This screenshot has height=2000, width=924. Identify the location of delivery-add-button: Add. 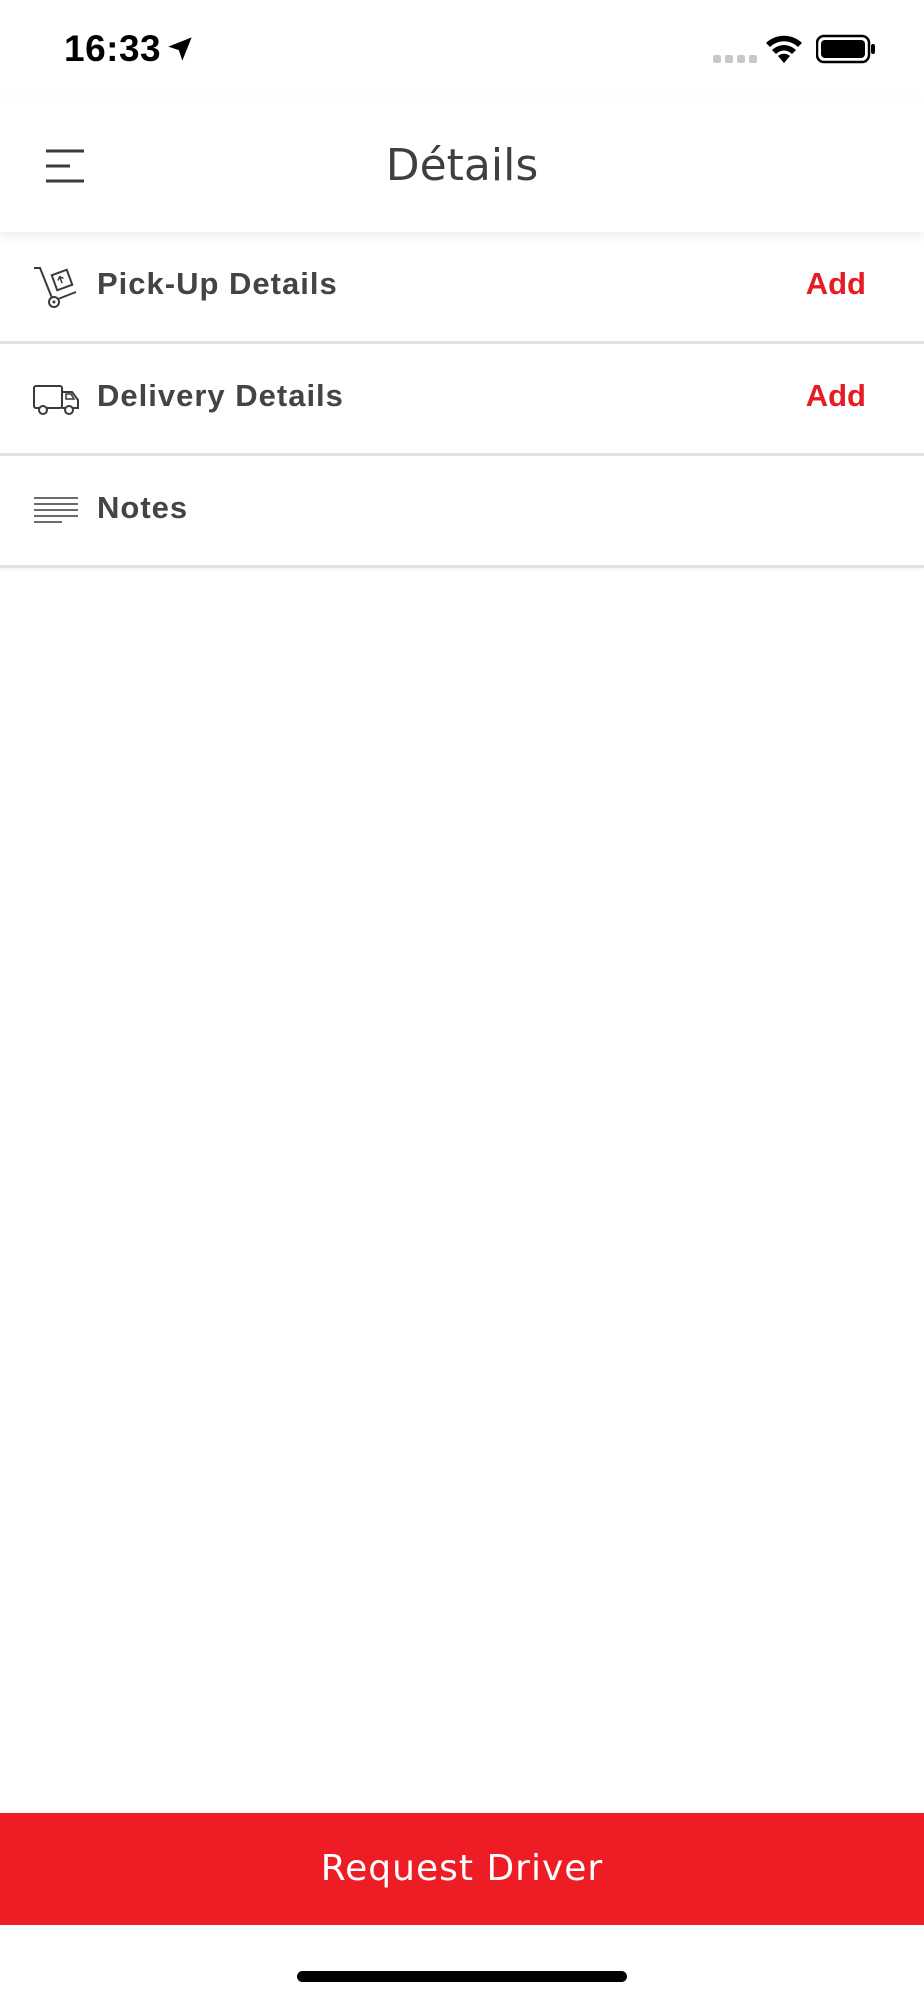
(836, 396).